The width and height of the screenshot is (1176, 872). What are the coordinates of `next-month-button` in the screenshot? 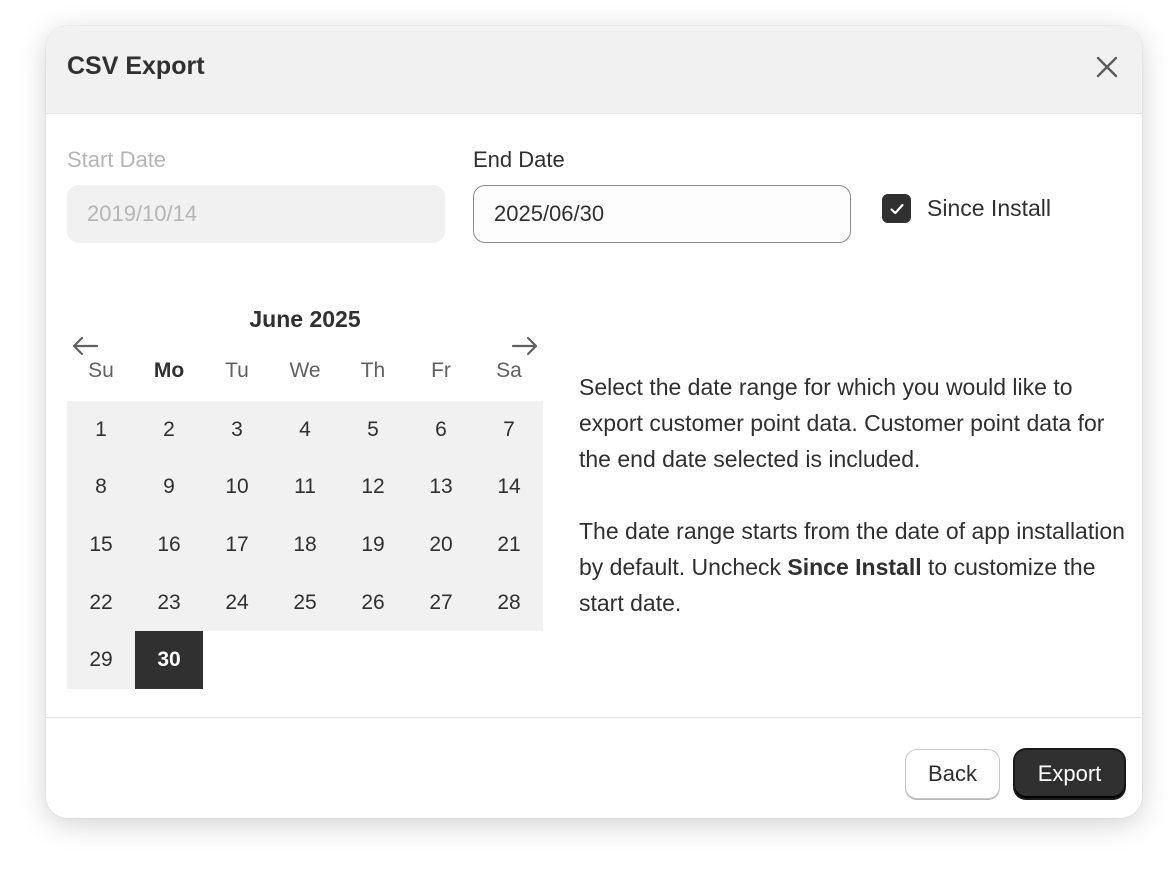 It's located at (525, 346).